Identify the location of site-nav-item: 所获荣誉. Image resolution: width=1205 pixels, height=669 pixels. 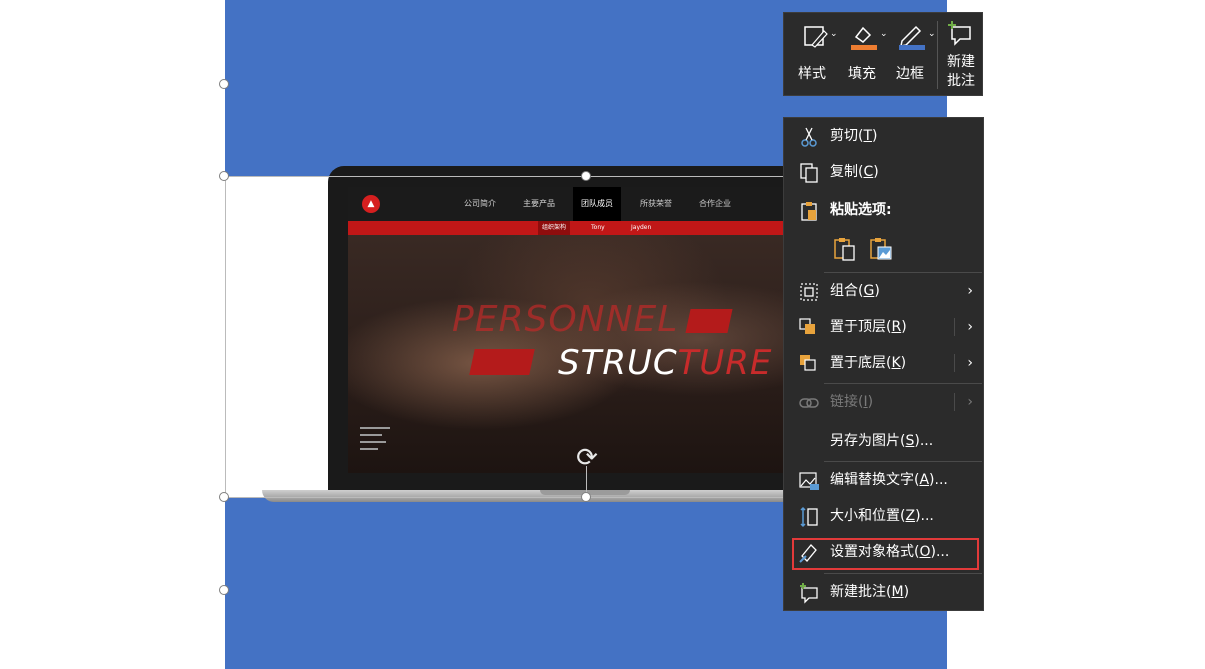
(656, 203).